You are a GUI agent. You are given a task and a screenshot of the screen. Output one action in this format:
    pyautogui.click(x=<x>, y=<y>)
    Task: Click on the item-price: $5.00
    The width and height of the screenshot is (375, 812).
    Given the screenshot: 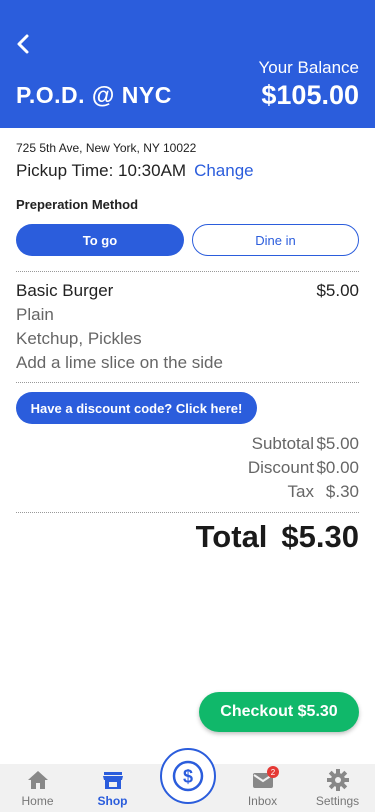 What is the action you would take?
    pyautogui.click(x=337, y=290)
    